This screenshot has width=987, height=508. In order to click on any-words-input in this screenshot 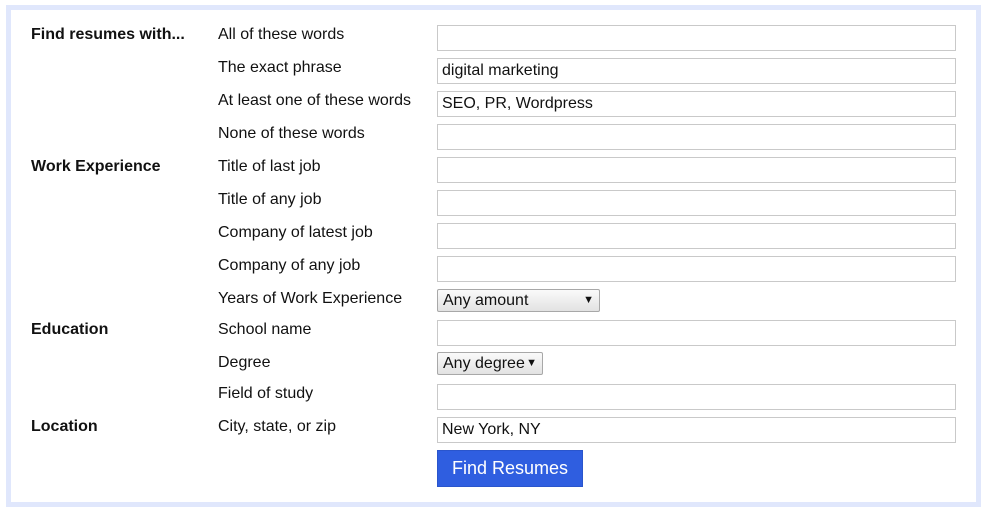, I will do `click(696, 104)`.